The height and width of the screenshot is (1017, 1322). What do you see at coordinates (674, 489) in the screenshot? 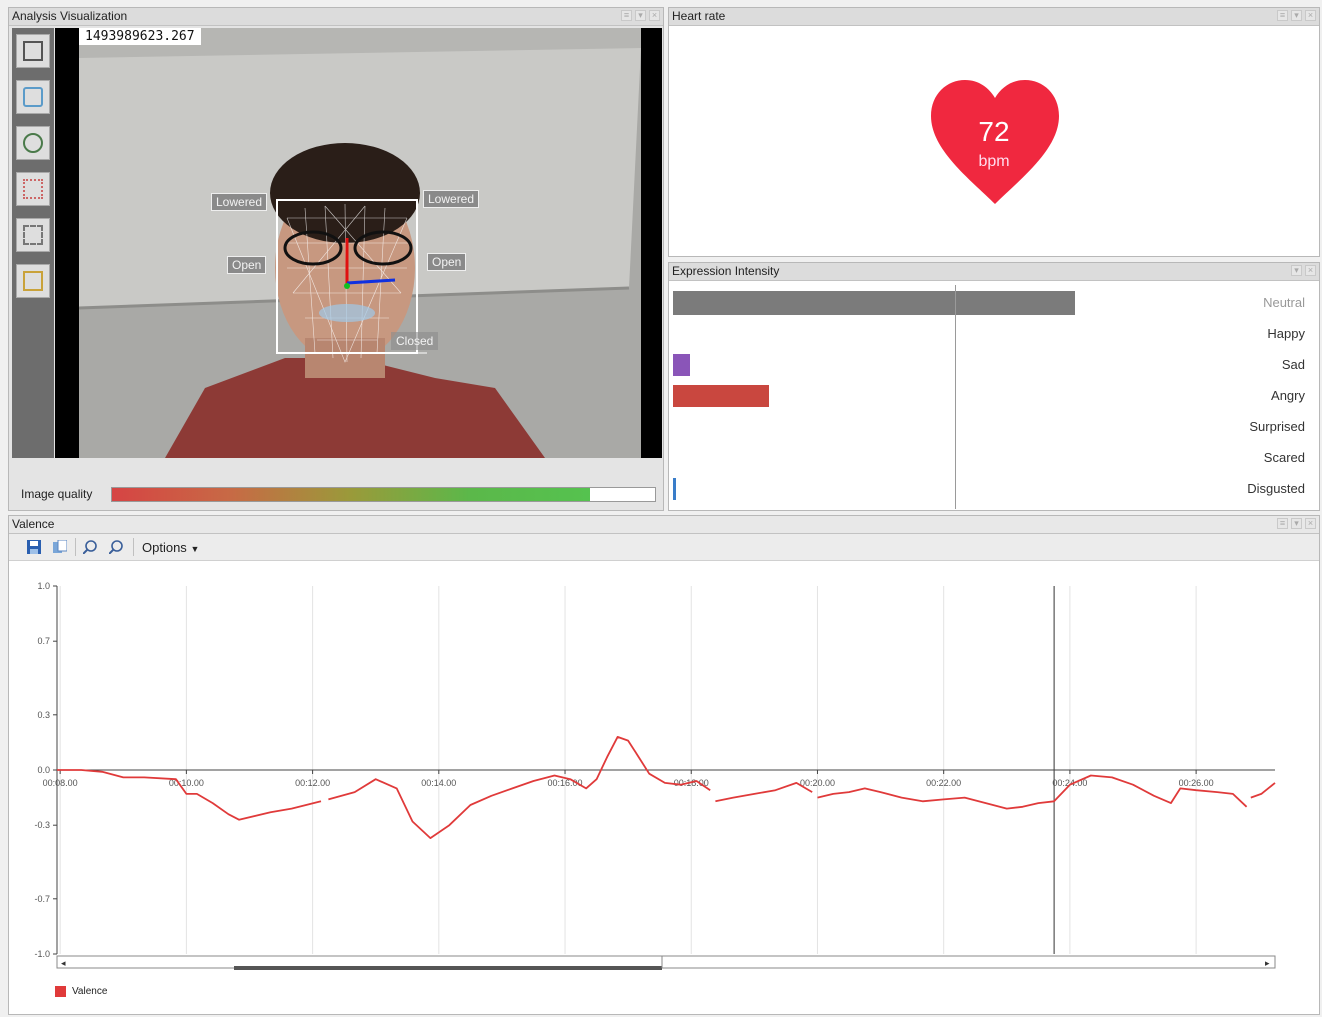
I see `expression-bar-disgusted` at bounding box center [674, 489].